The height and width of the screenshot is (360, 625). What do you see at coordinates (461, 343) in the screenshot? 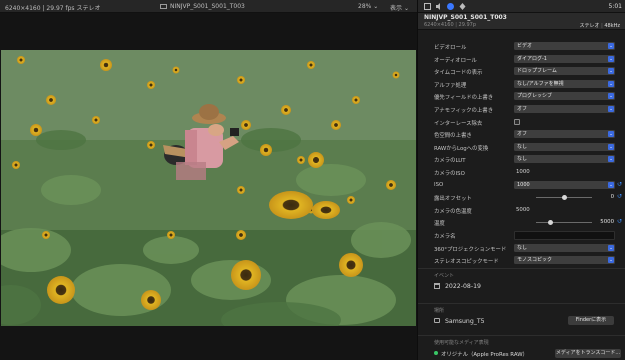
I see `media-header: 使用可能なメディア表現` at bounding box center [461, 343].